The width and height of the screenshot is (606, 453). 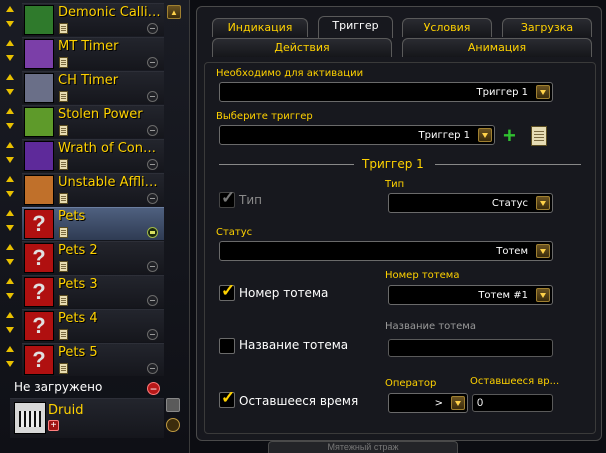 I want to click on dropdown-value: Тотем, so click(x=512, y=251).